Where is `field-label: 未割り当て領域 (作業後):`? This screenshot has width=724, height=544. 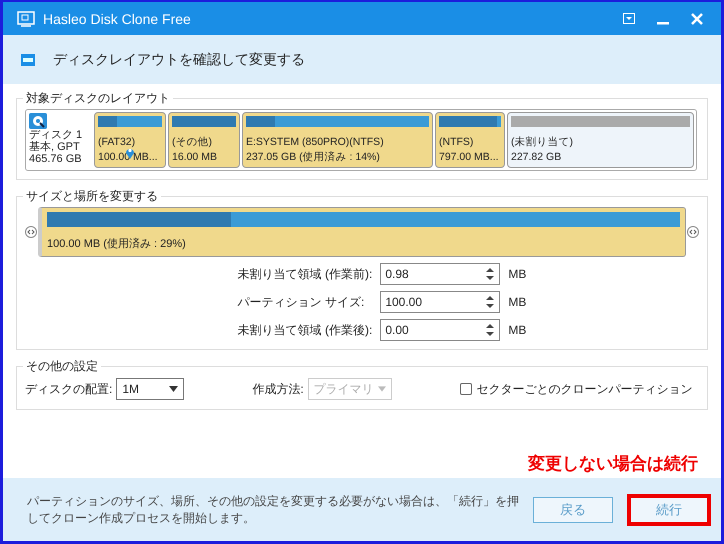 field-label: 未割り当て領域 (作業後): is located at coordinates (305, 330).